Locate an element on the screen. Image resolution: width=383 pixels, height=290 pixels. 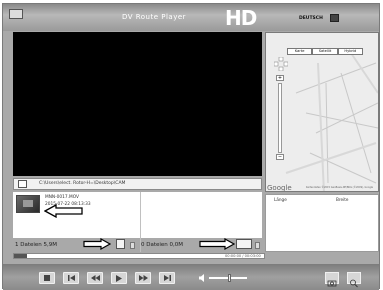
previous-button is located at coordinates (71, 278).